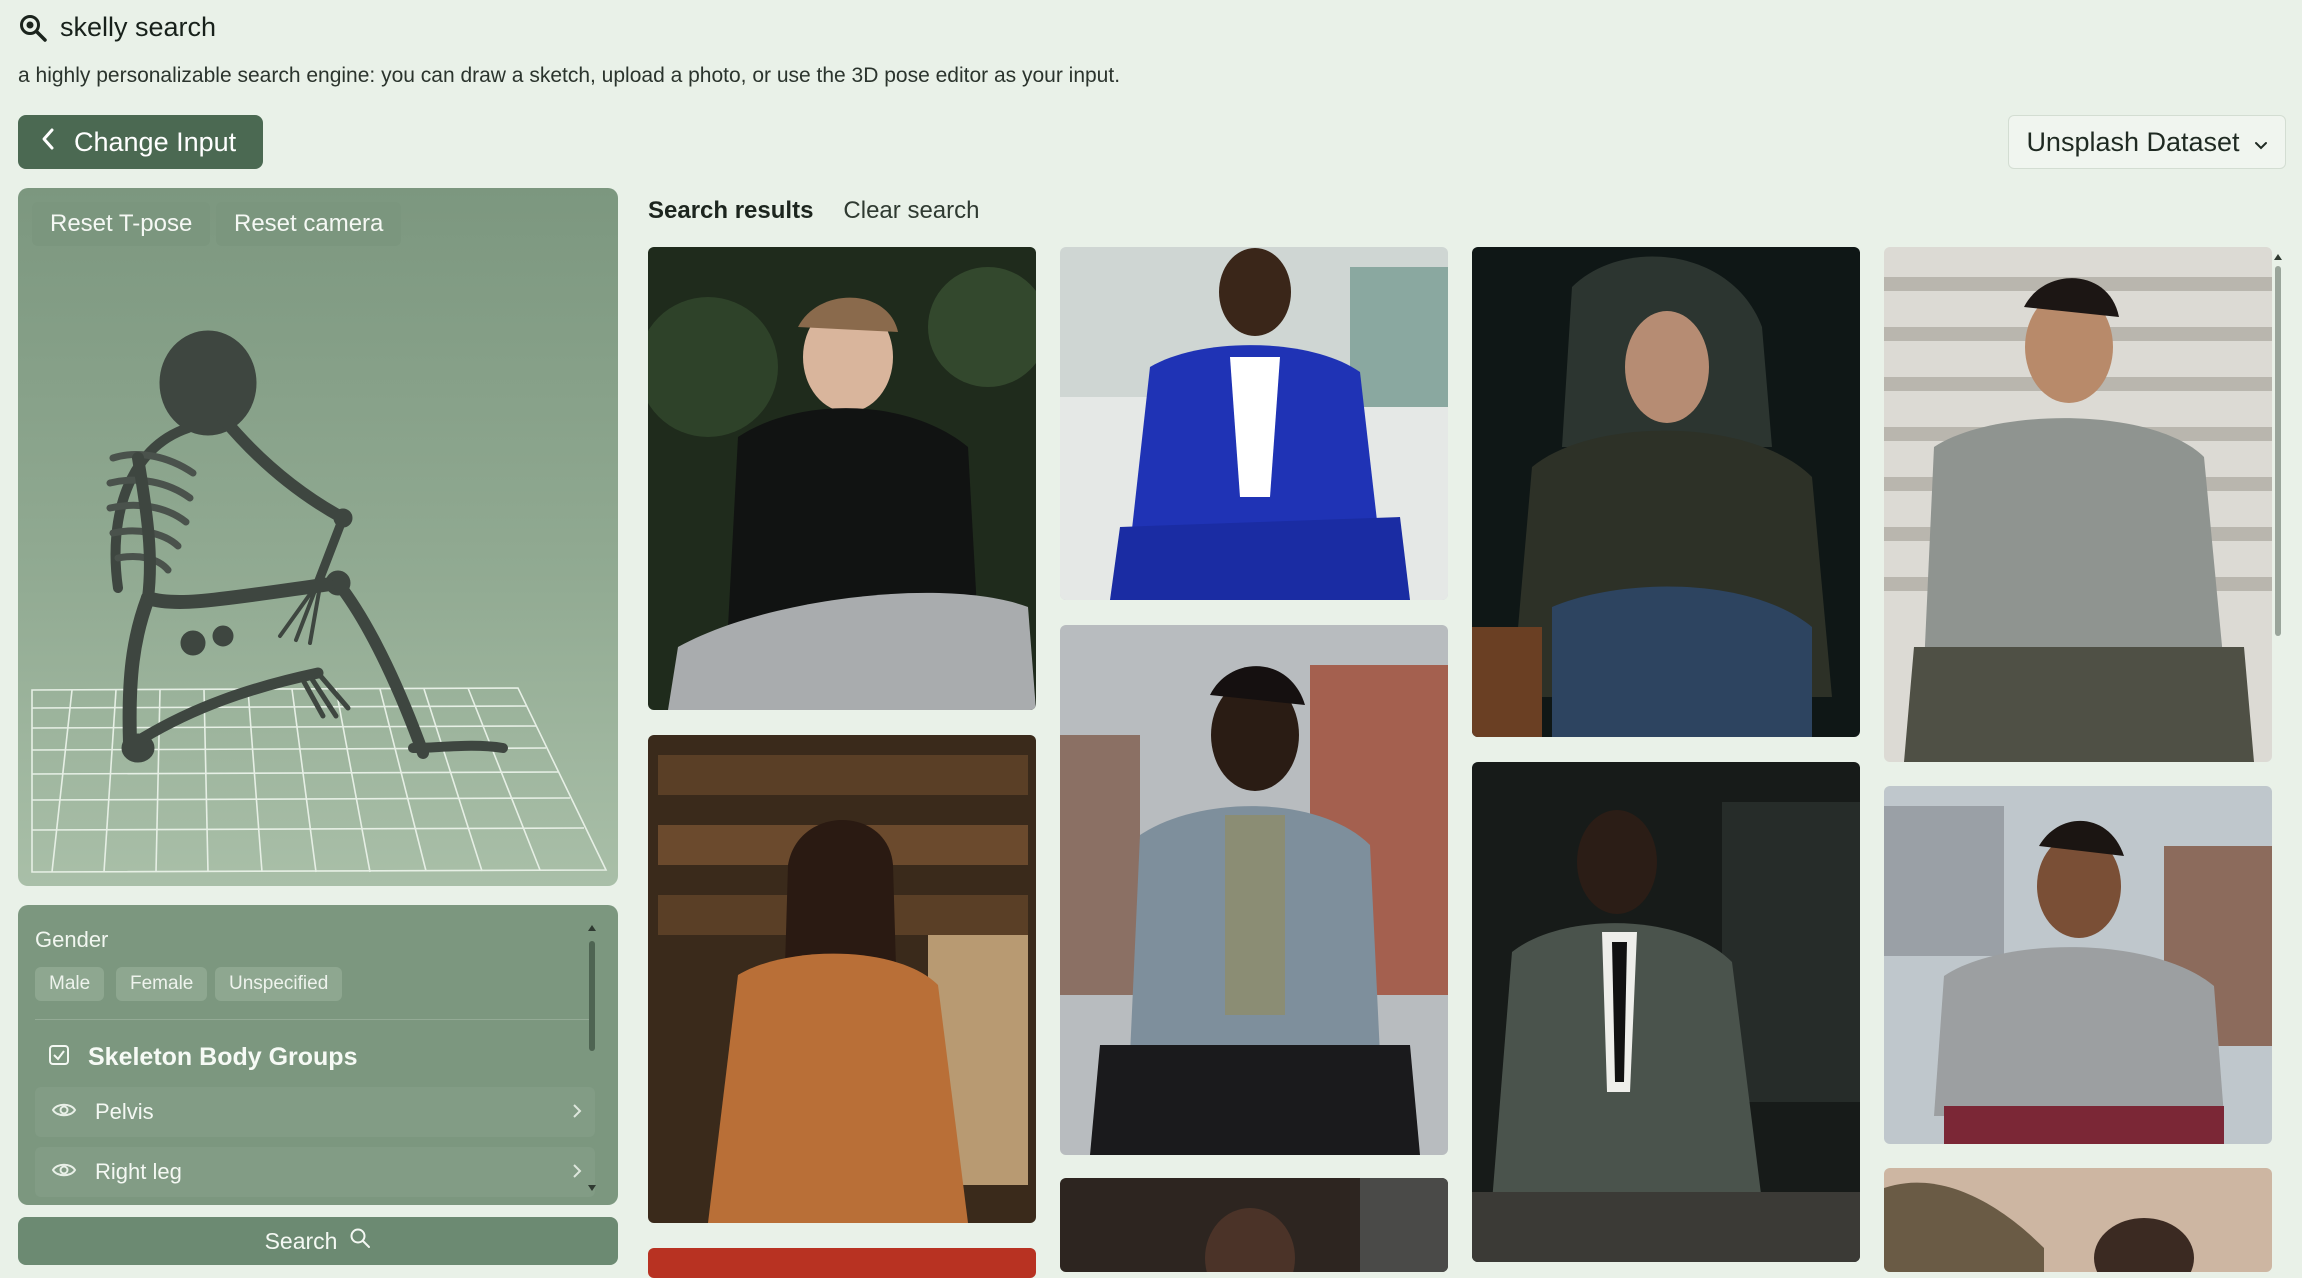 The image size is (2302, 1278). What do you see at coordinates (223, 1057) in the screenshot?
I see `skeleton-body-groups-title: Skeleton Body Groups` at bounding box center [223, 1057].